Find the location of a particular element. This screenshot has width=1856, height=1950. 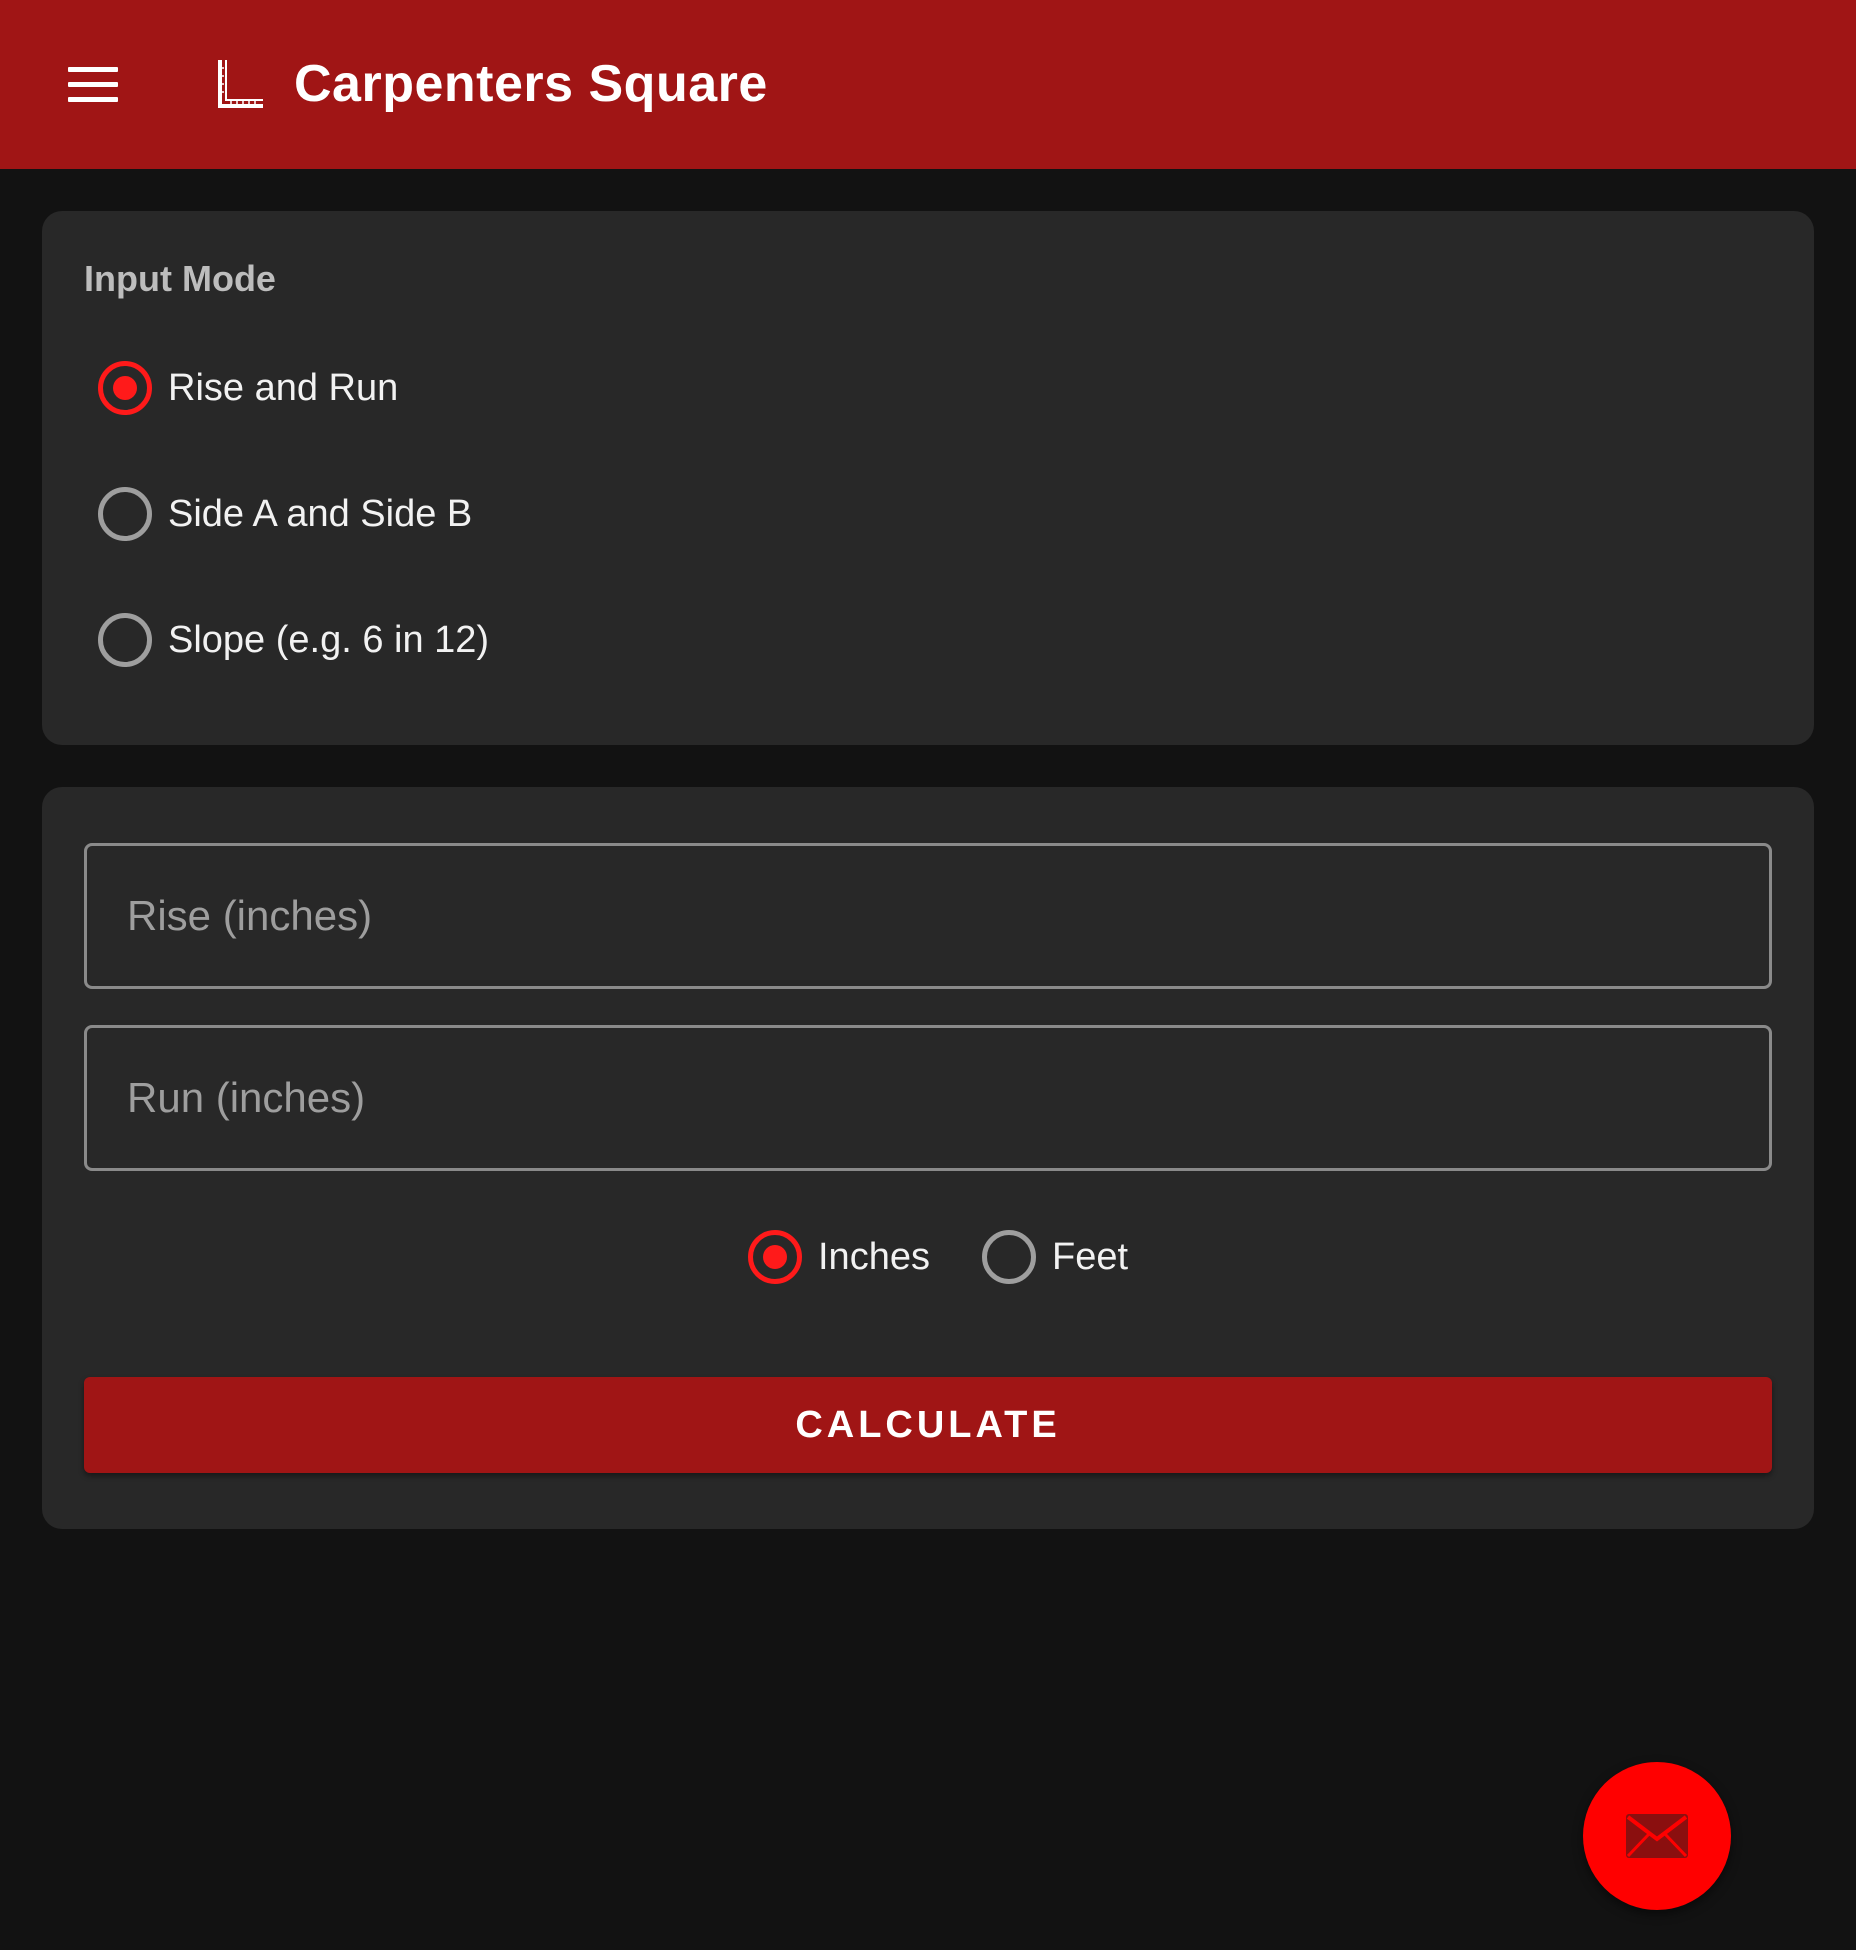

rise-input is located at coordinates (928, 916).